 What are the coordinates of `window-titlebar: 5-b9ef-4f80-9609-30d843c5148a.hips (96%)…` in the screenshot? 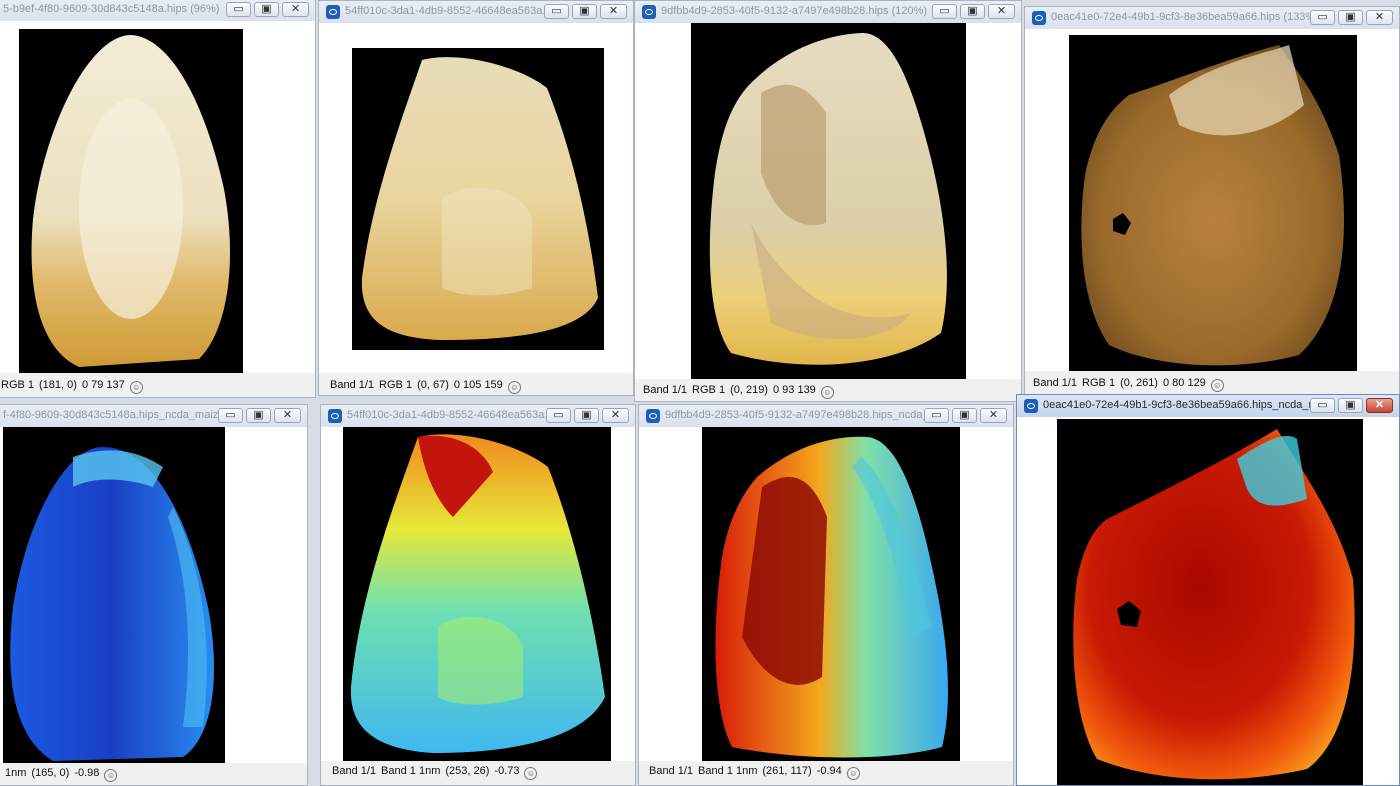 It's located at (157, 10).